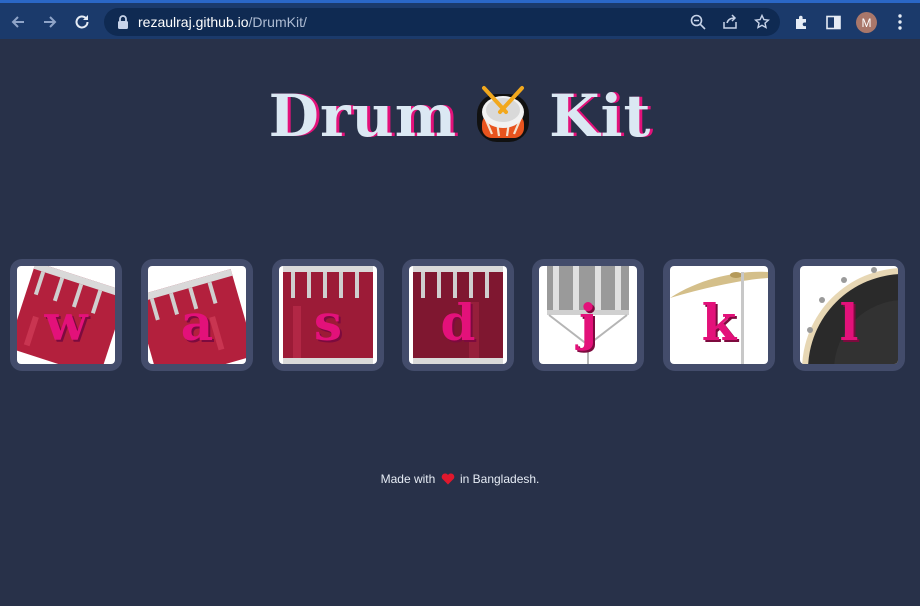 This screenshot has height=606, width=920. I want to click on bookmark-button, so click(762, 22).